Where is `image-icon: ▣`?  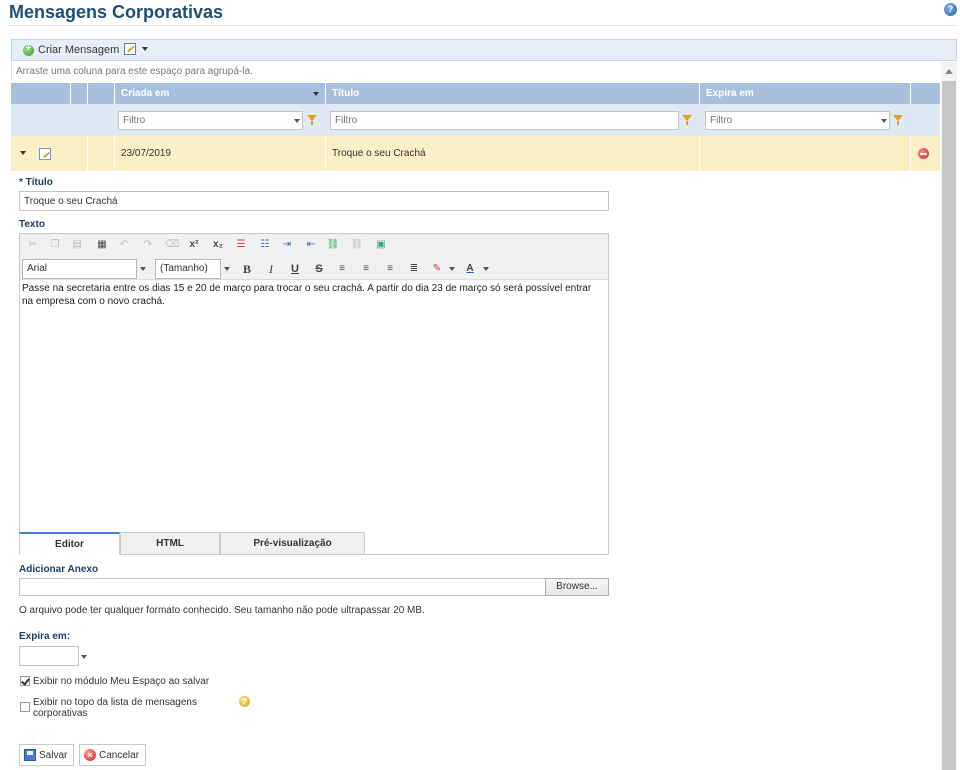 image-icon: ▣ is located at coordinates (381, 245).